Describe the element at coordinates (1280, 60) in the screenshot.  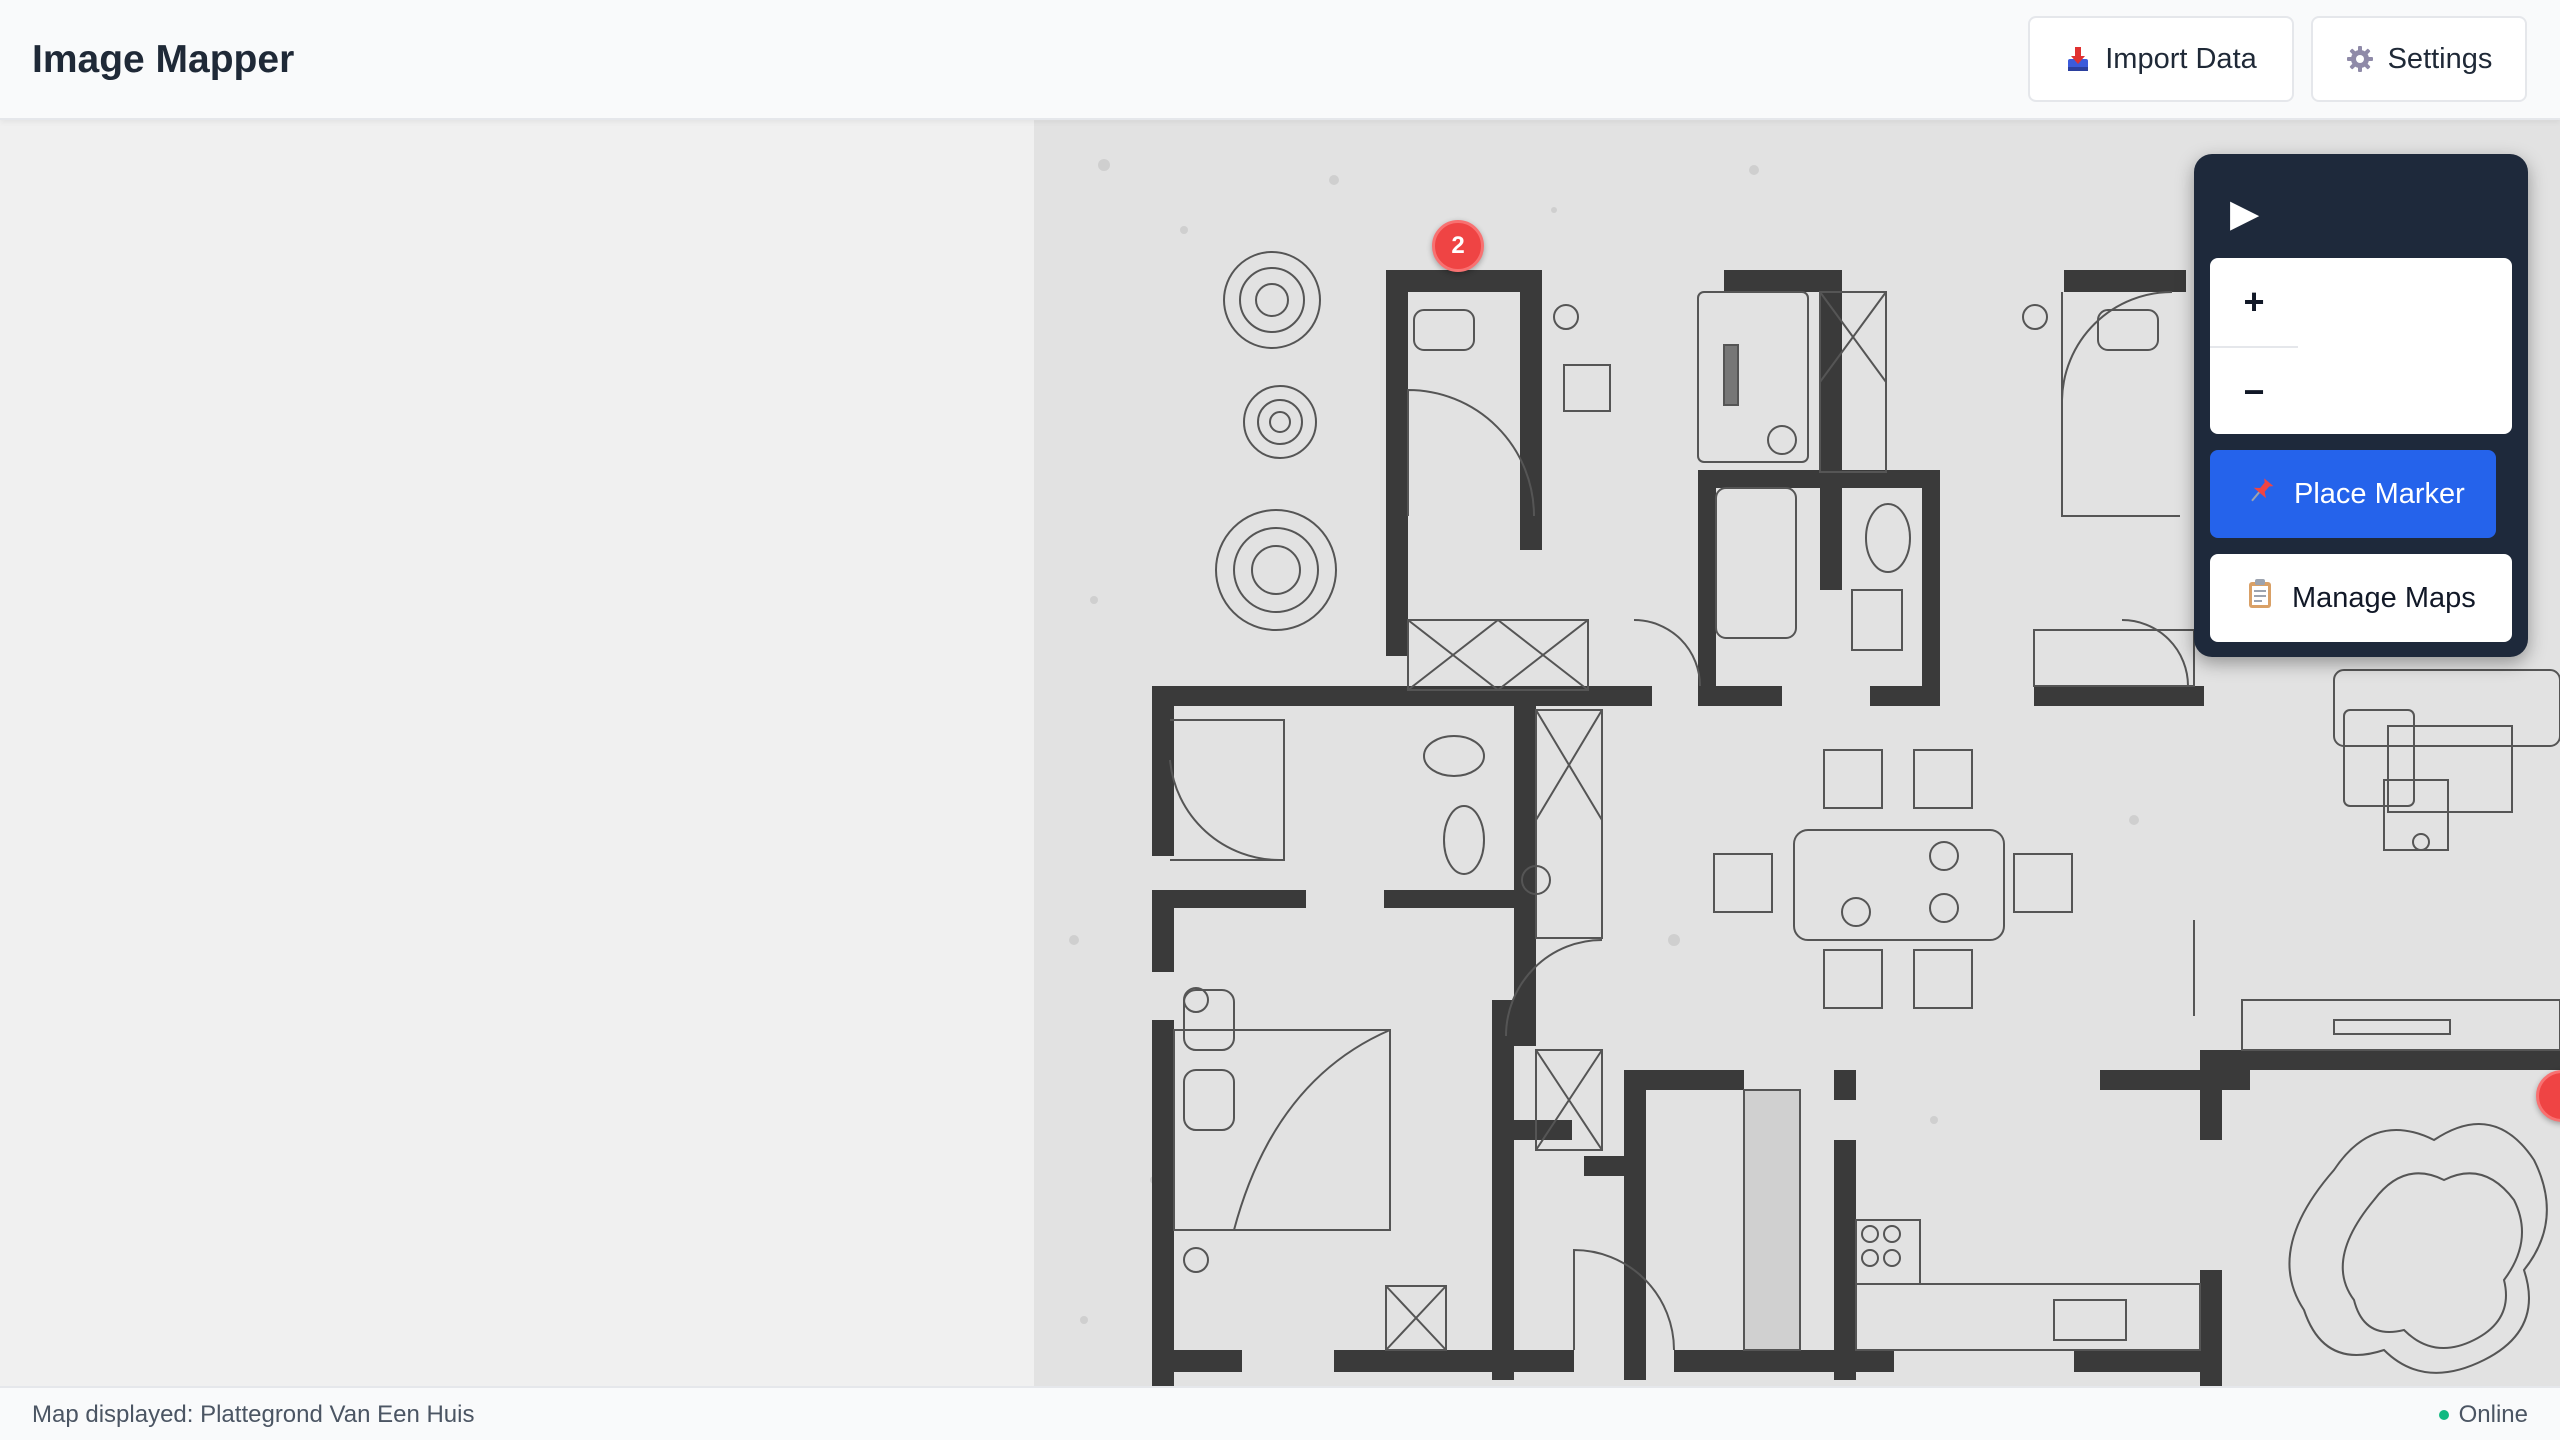
I see `app-header: Image Mapper Import Data Settings` at that location.